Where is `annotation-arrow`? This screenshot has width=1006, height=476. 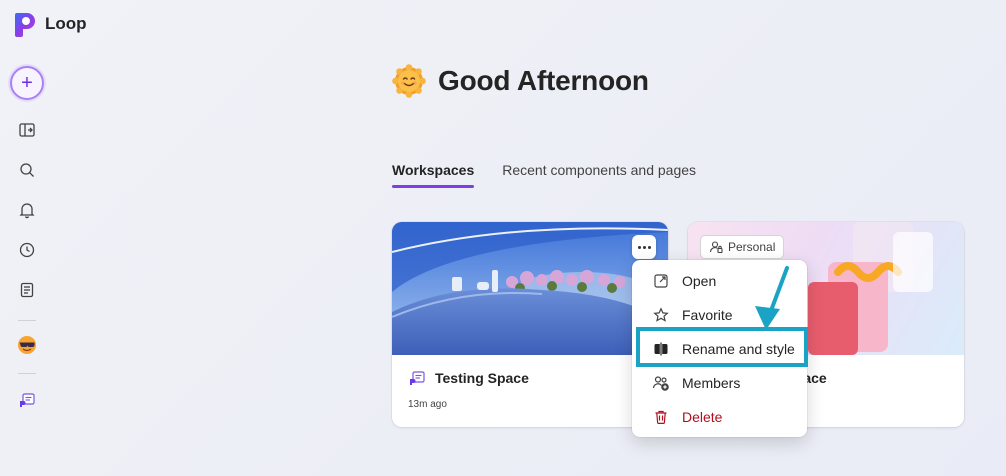
annotation-arrow is located at coordinates (772, 298).